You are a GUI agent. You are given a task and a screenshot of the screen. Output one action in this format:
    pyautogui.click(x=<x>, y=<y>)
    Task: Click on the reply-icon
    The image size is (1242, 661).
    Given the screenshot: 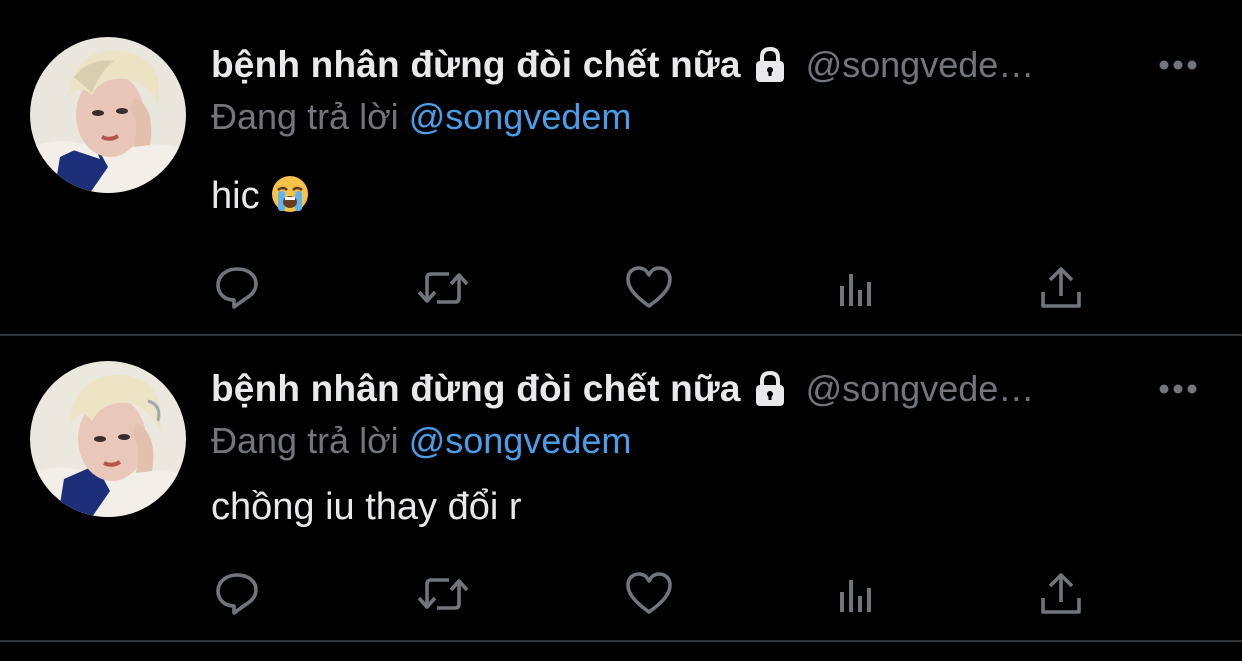 What is the action you would take?
    pyautogui.click(x=237, y=594)
    